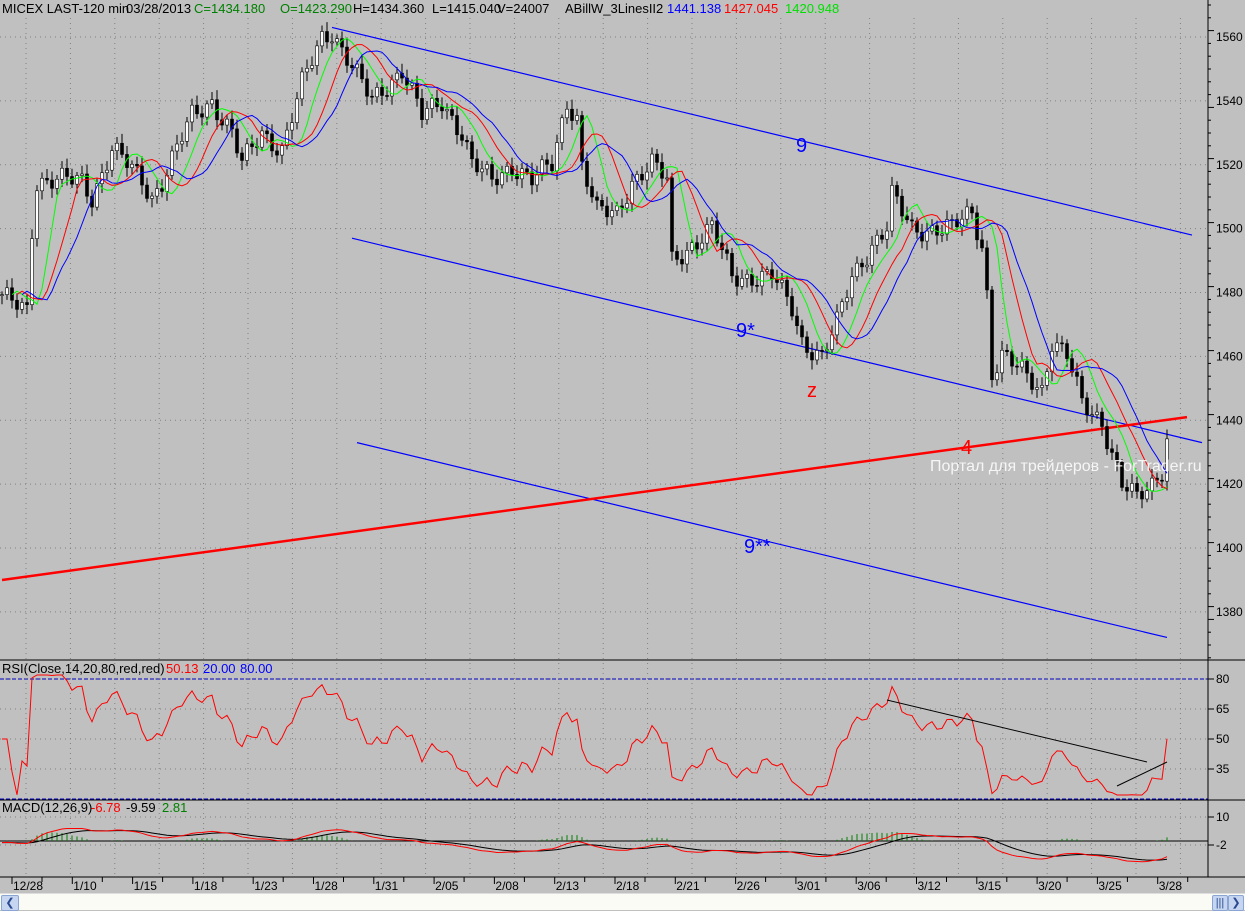  Describe the element at coordinates (1223, 709) in the screenshot. I see `rsi-tick-label: 65` at that location.